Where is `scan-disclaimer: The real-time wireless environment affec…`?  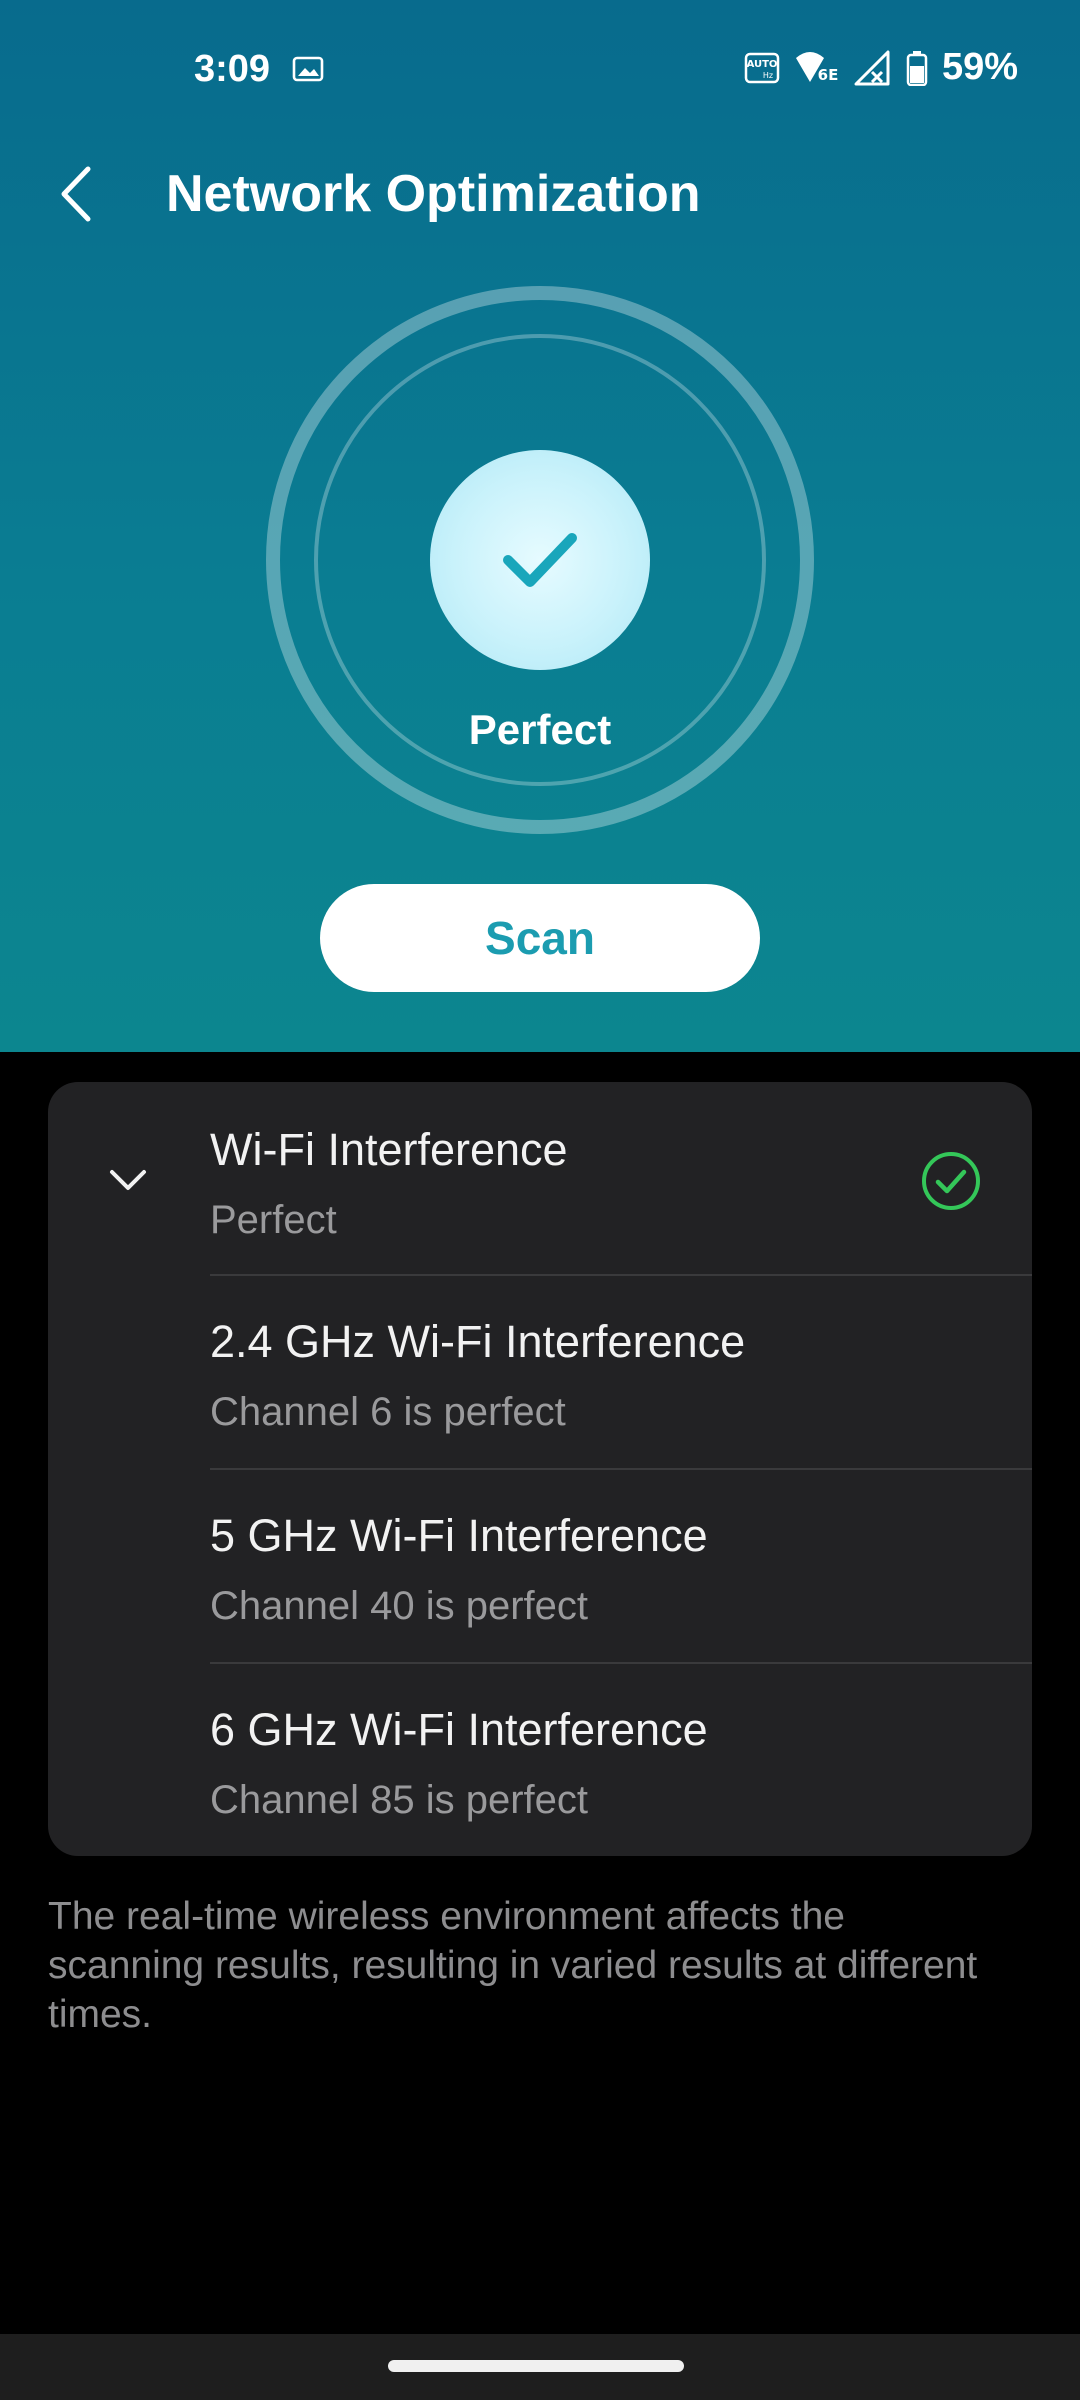 scan-disclaimer: The real-time wireless environment affec… is located at coordinates (513, 1965).